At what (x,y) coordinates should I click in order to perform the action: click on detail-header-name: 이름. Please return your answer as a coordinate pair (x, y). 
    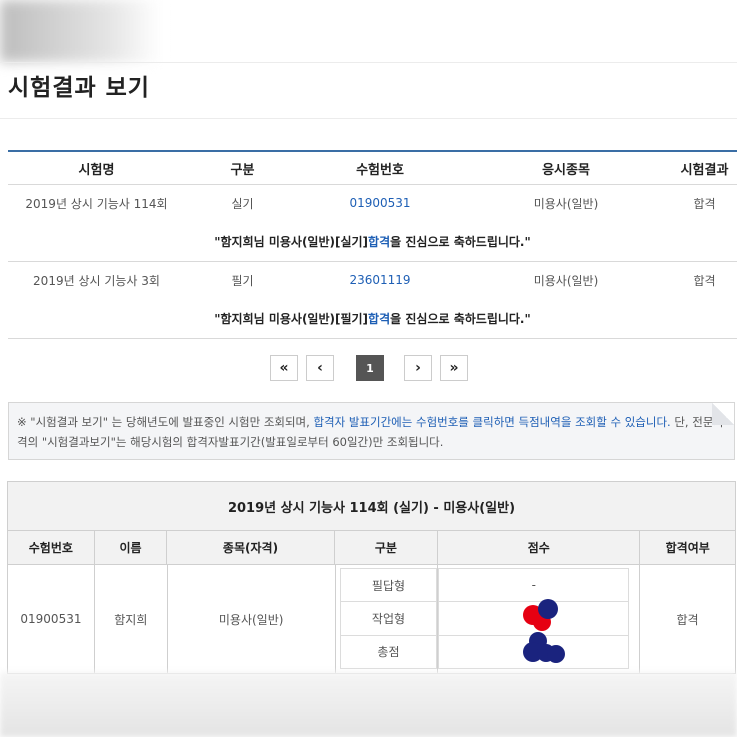
    Looking at the image, I should click on (131, 548).